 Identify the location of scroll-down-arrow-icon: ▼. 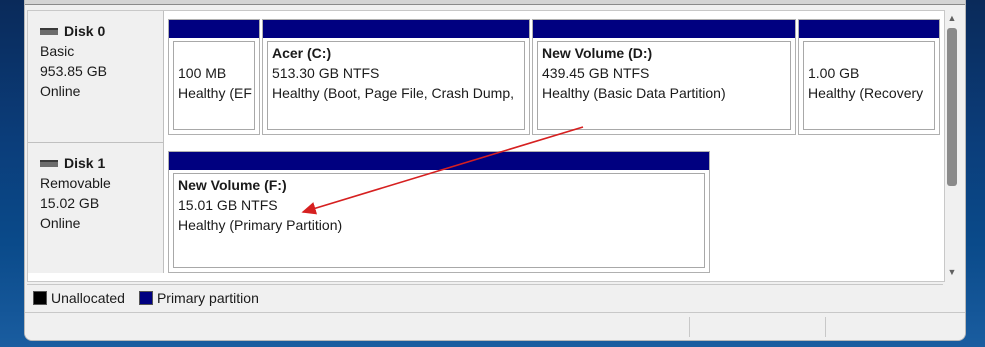
(952, 272).